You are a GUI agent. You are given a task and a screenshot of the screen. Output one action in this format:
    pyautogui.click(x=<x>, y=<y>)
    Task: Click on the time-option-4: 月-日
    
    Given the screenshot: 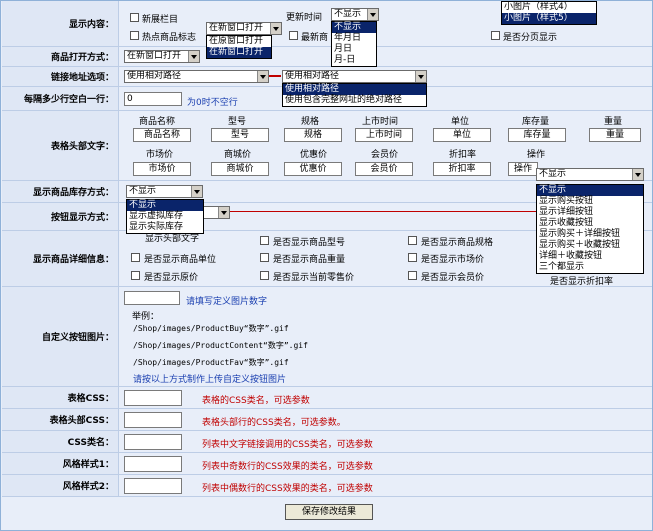 What is the action you would take?
    pyautogui.click(x=354, y=60)
    